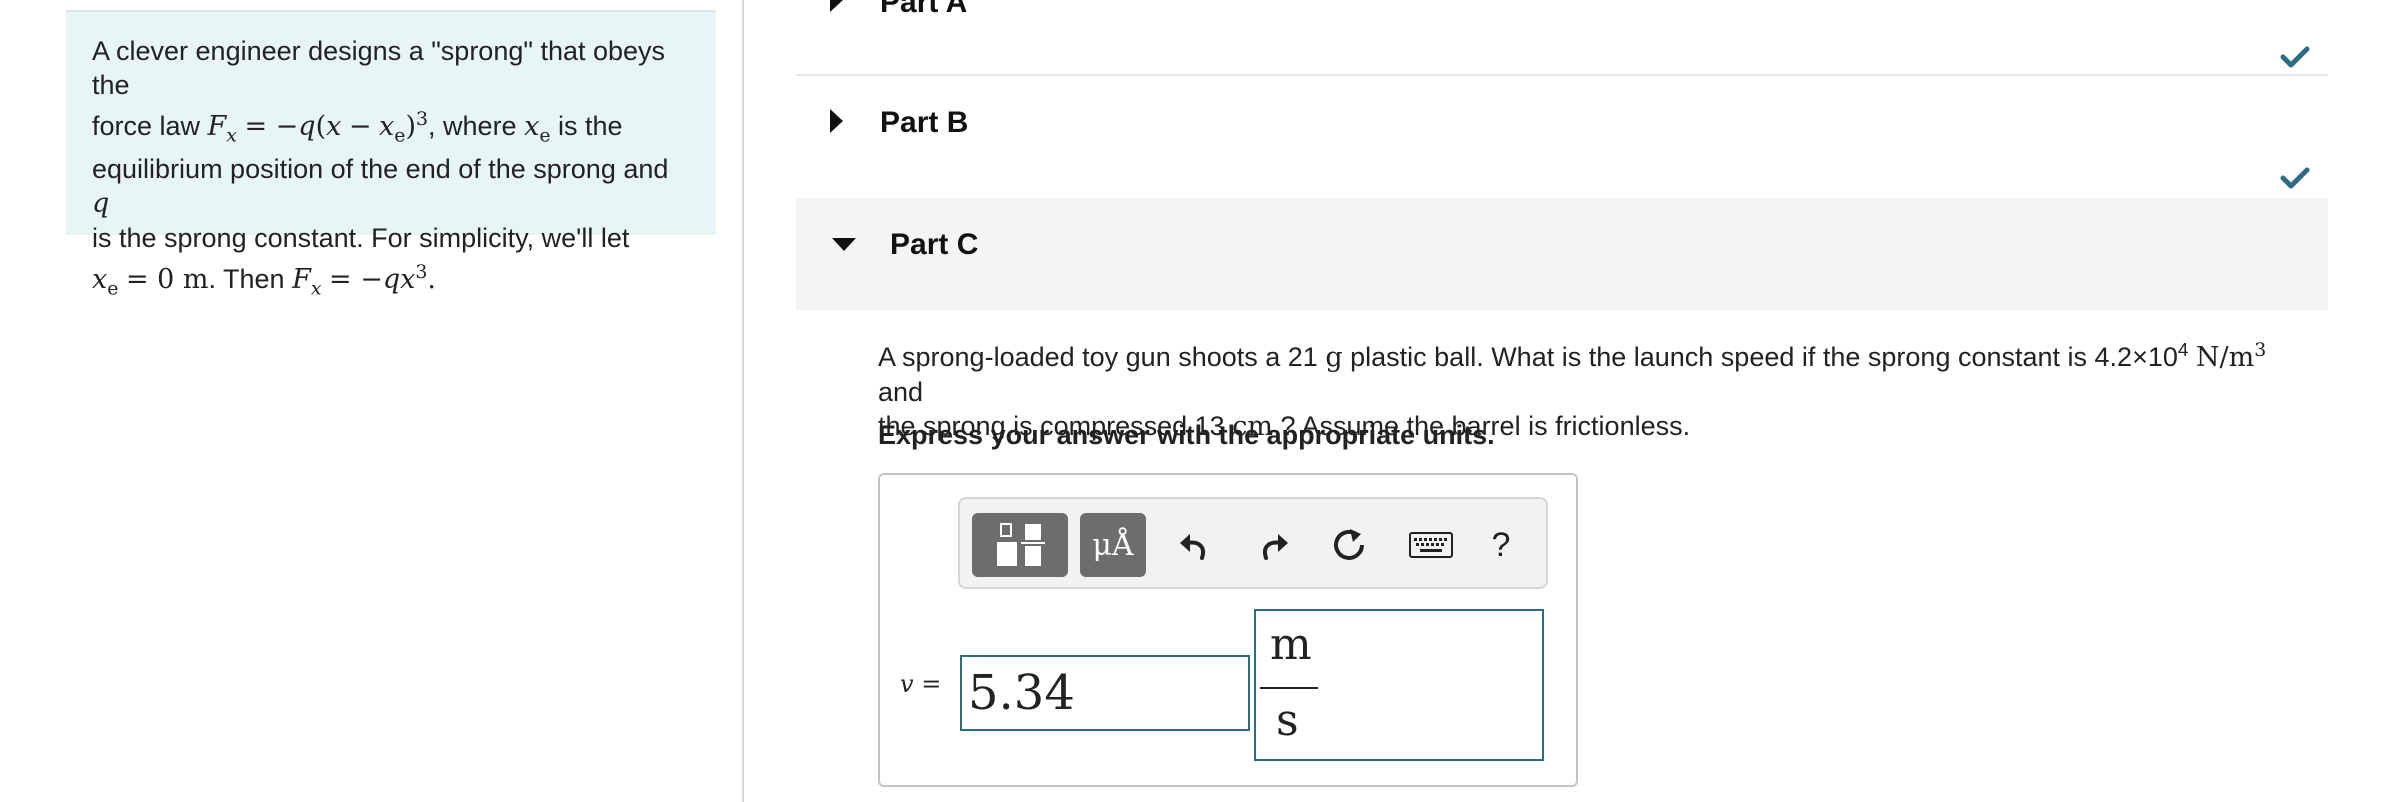  Describe the element at coordinates (1562, 75) in the screenshot. I see `part-a-divider` at that location.